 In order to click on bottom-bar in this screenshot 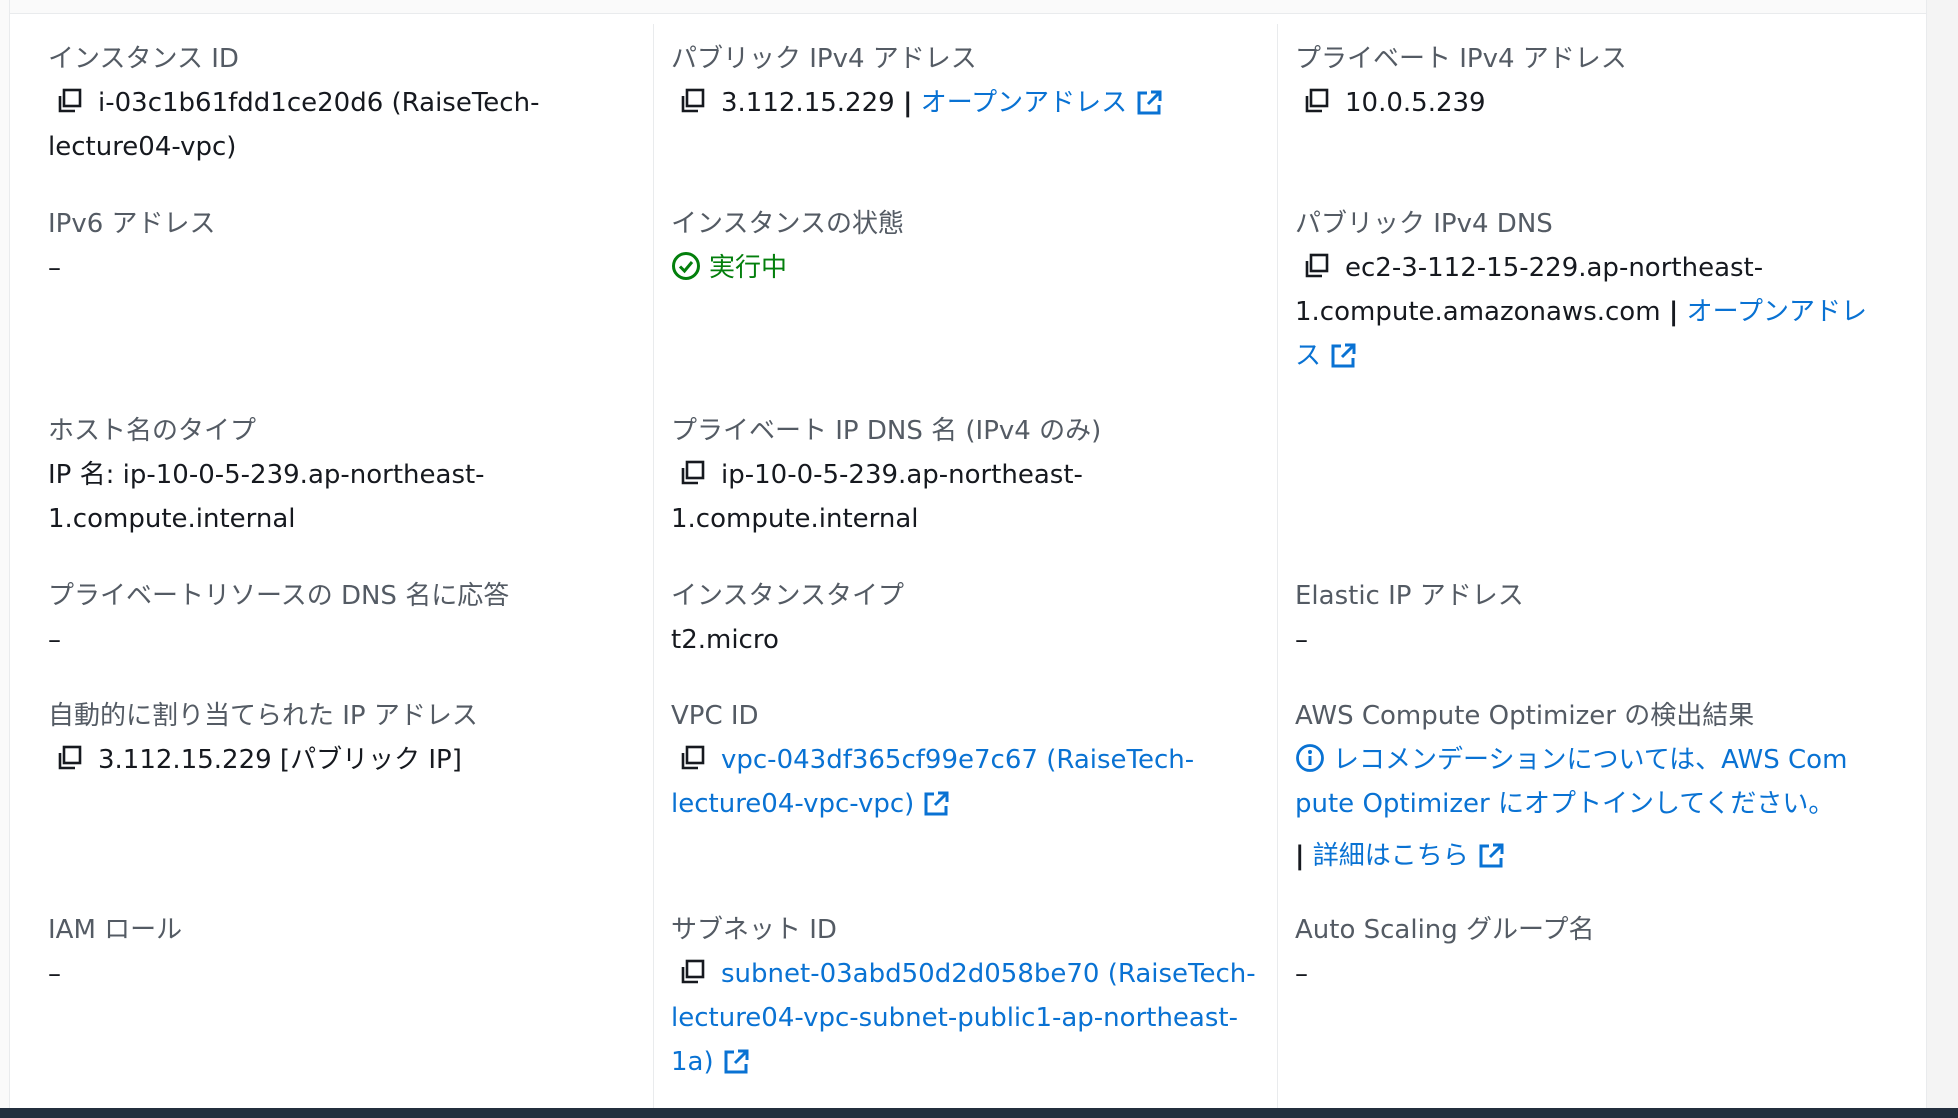, I will do `click(979, 1113)`.